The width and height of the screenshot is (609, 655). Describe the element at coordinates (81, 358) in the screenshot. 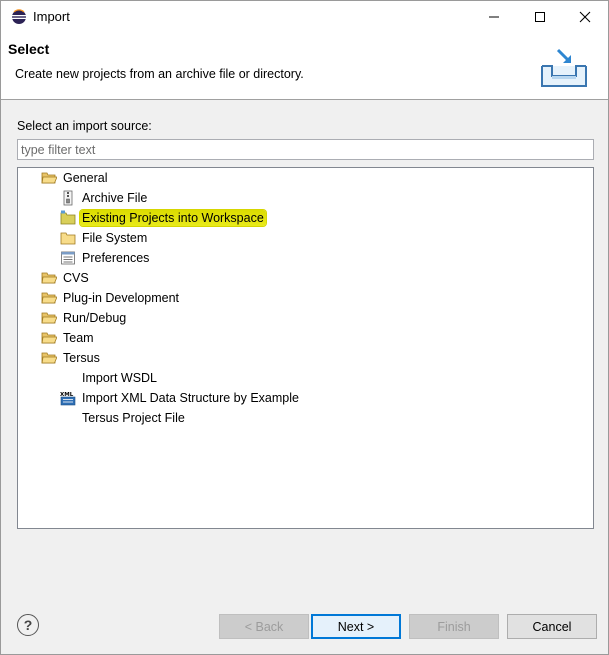

I see `tree-item-label: Tersus` at that location.